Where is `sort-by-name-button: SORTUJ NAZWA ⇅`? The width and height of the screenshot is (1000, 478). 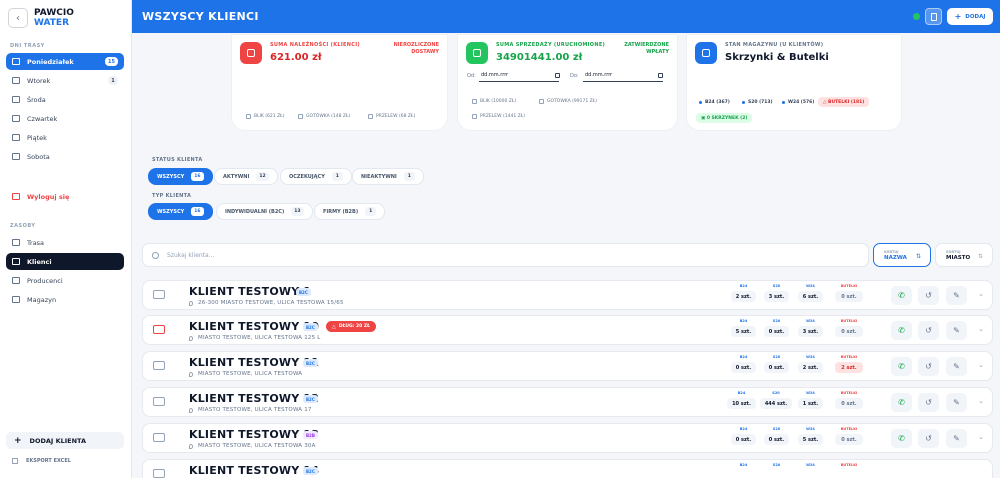
sort-by-name-button: SORTUJ NAZWA ⇅ is located at coordinates (902, 255).